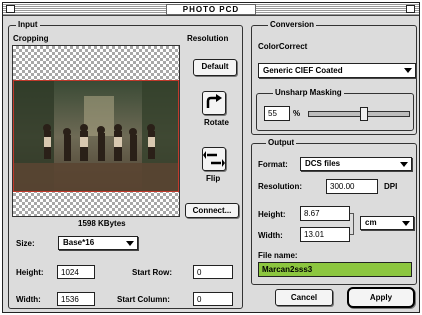 The image size is (422, 315). I want to click on cancel-button: Cancel, so click(304, 297).